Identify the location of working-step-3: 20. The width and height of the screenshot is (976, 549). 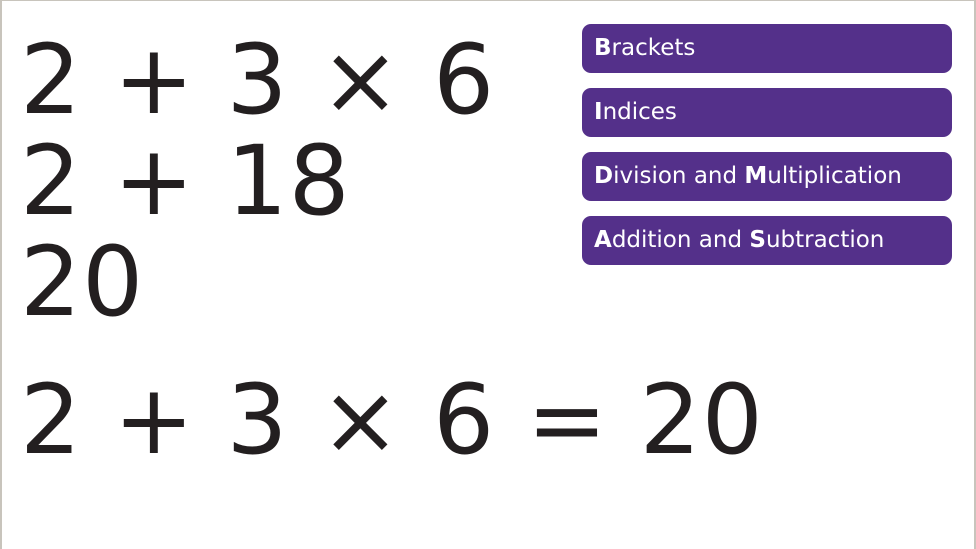
(82, 282).